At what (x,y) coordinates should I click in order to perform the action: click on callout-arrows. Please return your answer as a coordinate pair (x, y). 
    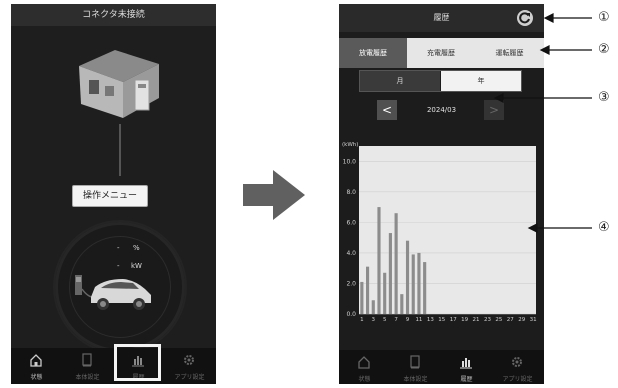
    Looking at the image, I should click on (542, 123).